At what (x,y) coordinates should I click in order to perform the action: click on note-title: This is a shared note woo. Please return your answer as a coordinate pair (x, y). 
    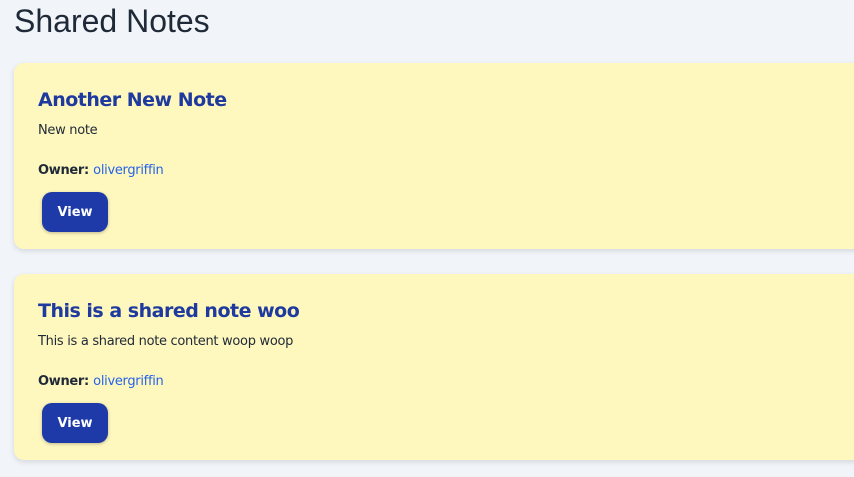
    Looking at the image, I should click on (169, 311).